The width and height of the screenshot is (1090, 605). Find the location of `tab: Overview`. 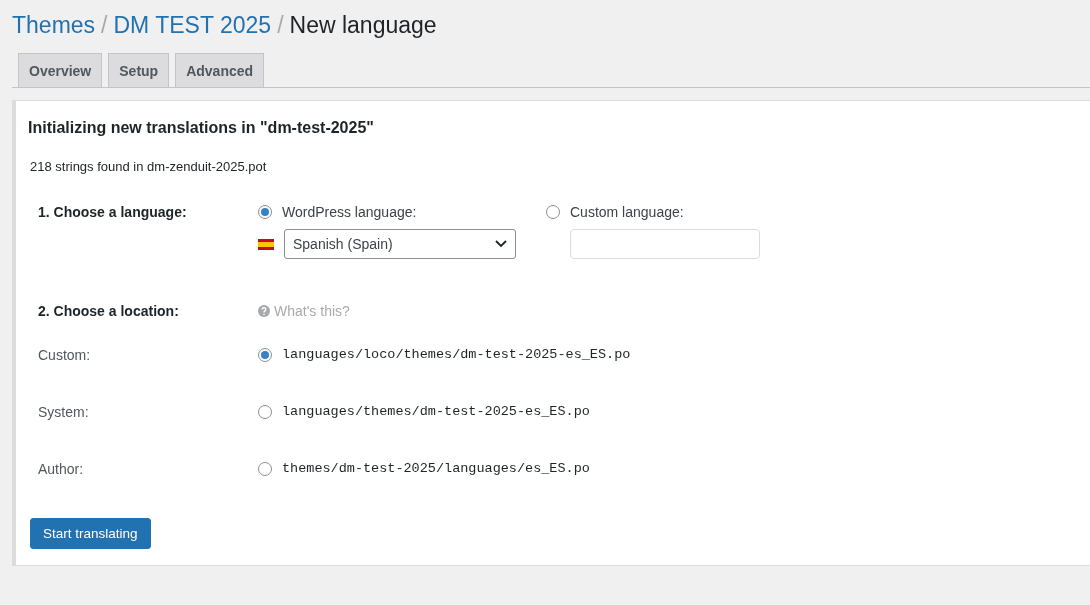

tab: Overview is located at coordinates (60, 70).